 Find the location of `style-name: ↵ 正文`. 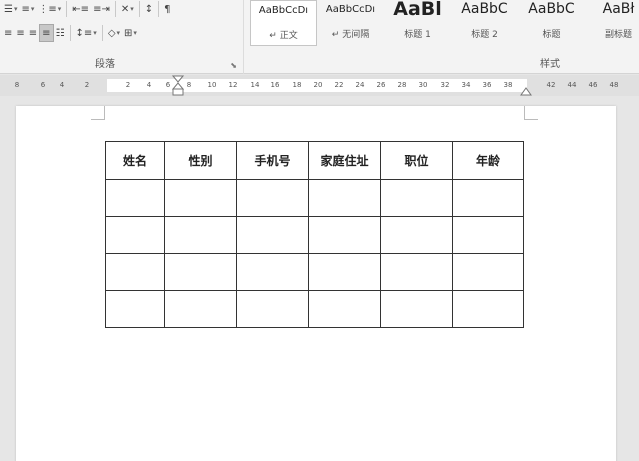

style-name: ↵ 正文 is located at coordinates (283, 36).